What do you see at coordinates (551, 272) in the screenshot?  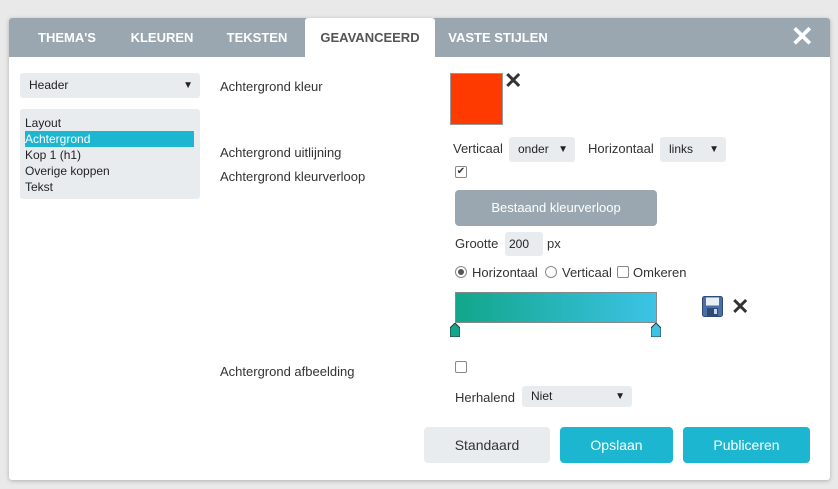 I see `direction-vertical-radio` at bounding box center [551, 272].